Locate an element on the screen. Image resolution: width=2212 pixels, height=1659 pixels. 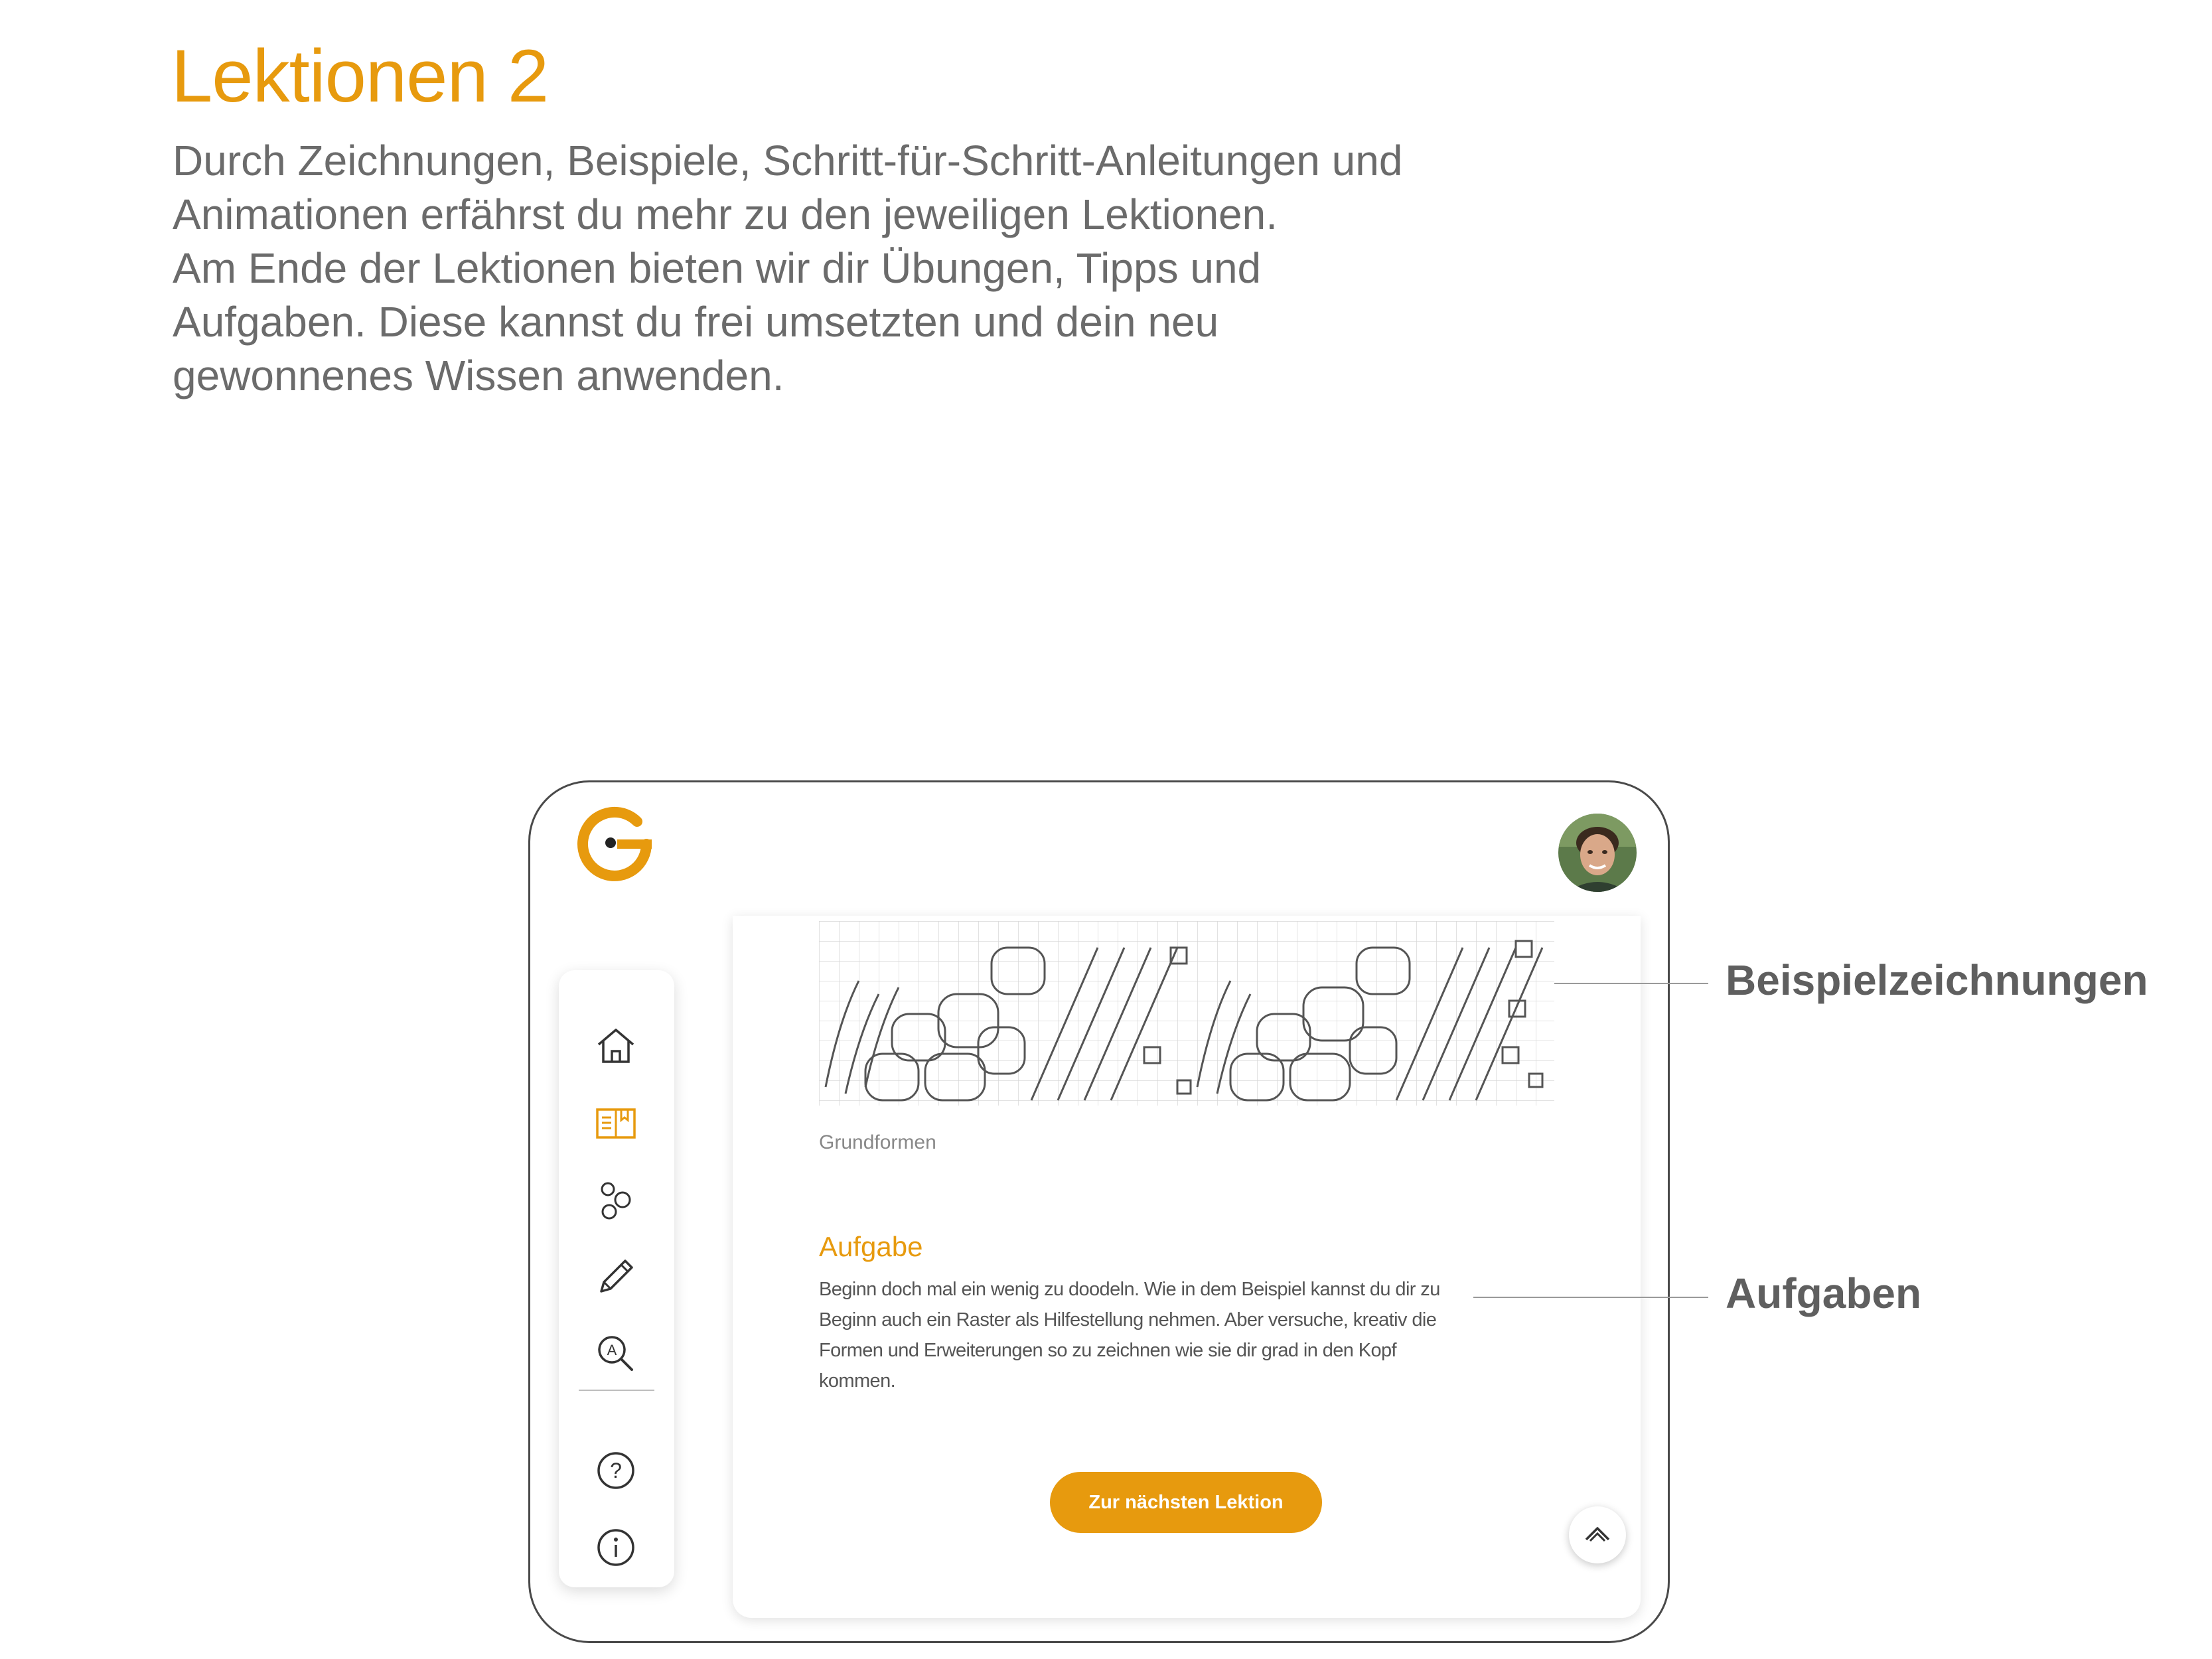
page-title: Lektionen 2 is located at coordinates (360, 76).